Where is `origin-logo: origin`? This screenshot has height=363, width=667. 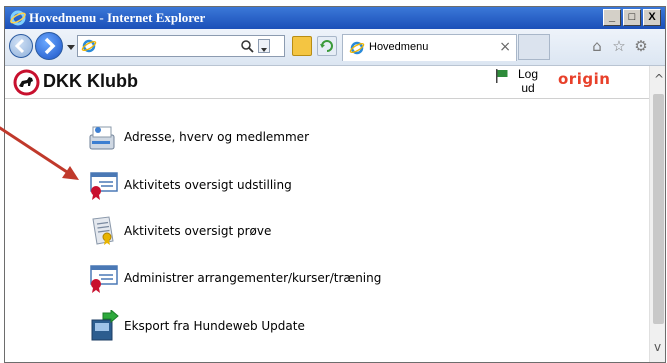
origin-logo: origin is located at coordinates (584, 79).